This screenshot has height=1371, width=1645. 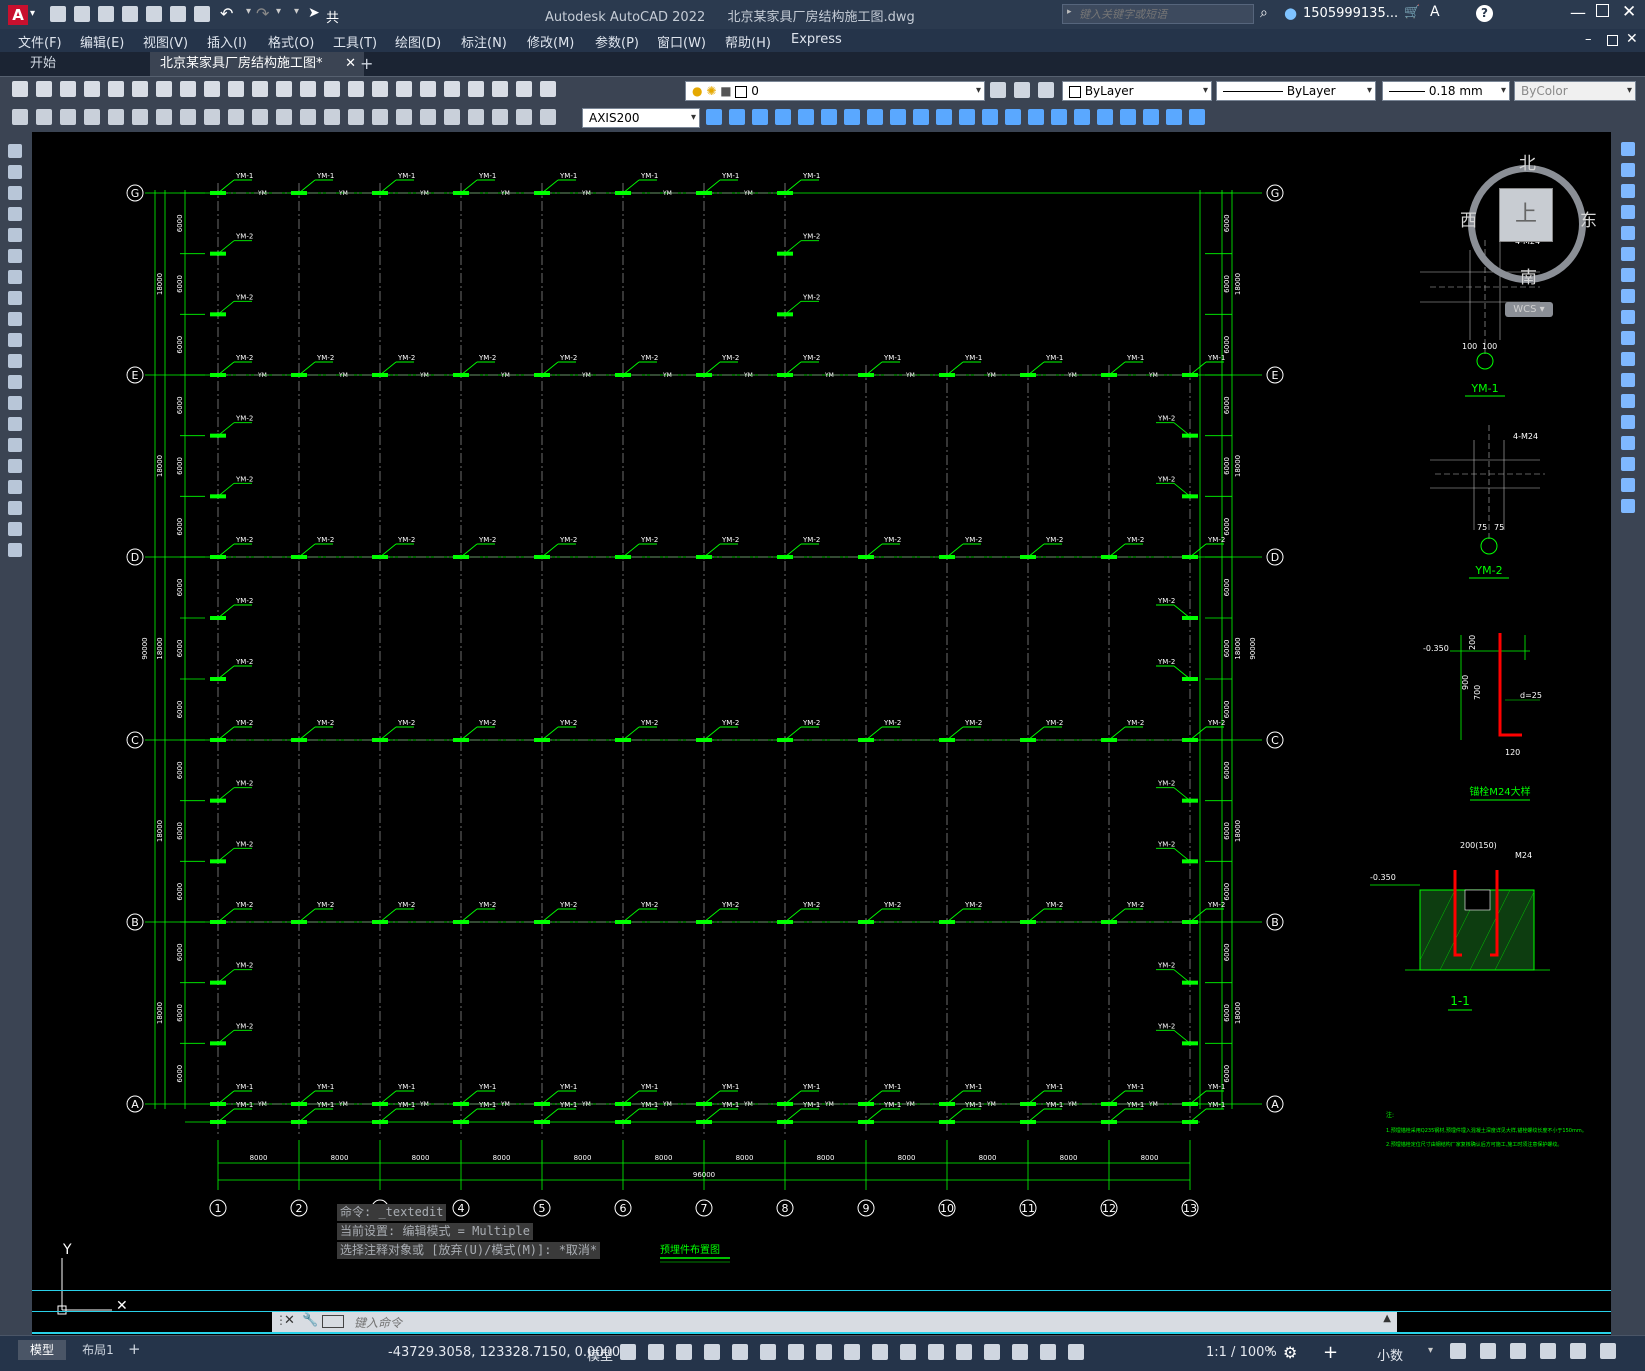 I want to click on command-line: ⋮ ✕ 🔧 ▲, so click(x=834, y=1322).